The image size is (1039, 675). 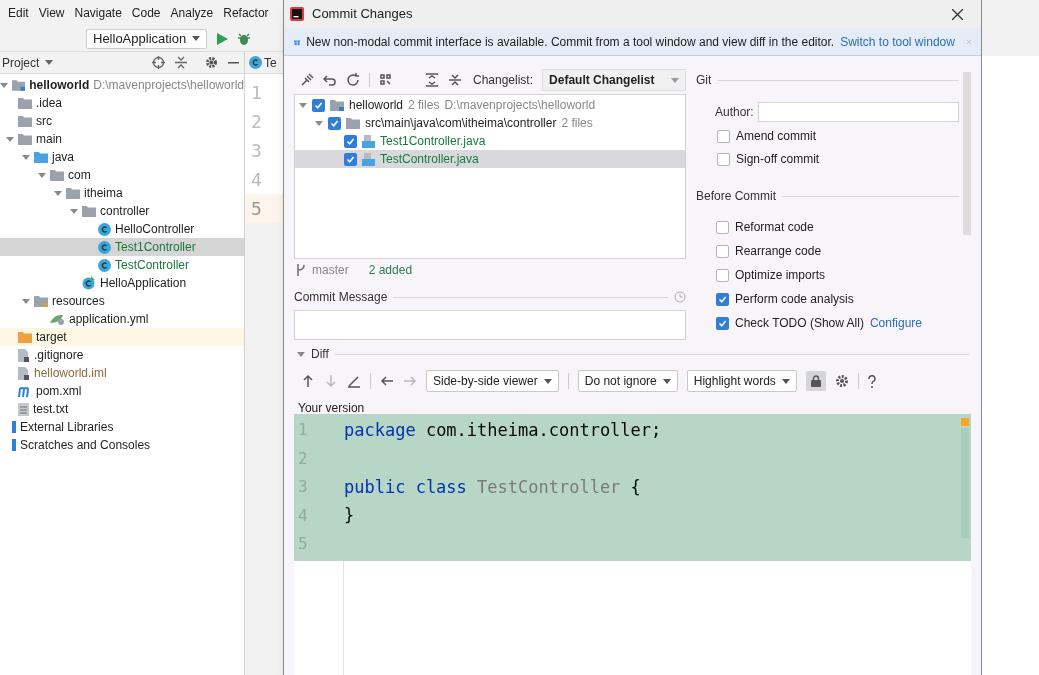 I want to click on tree-item: java, so click(x=122, y=157).